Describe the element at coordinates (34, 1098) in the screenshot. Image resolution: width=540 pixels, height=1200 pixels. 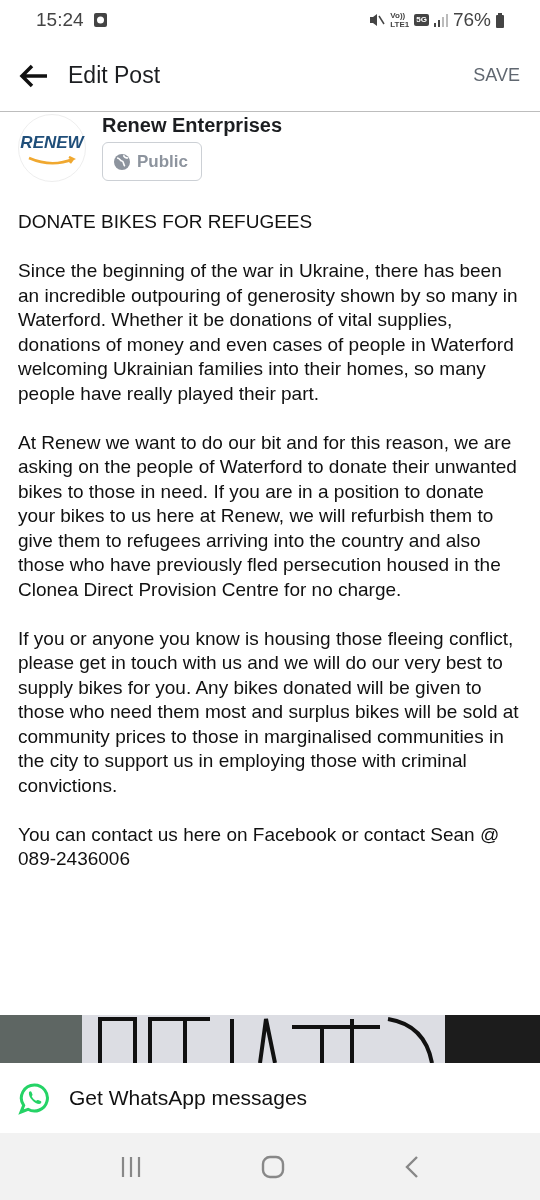
I see `whatsapp-icon` at that location.